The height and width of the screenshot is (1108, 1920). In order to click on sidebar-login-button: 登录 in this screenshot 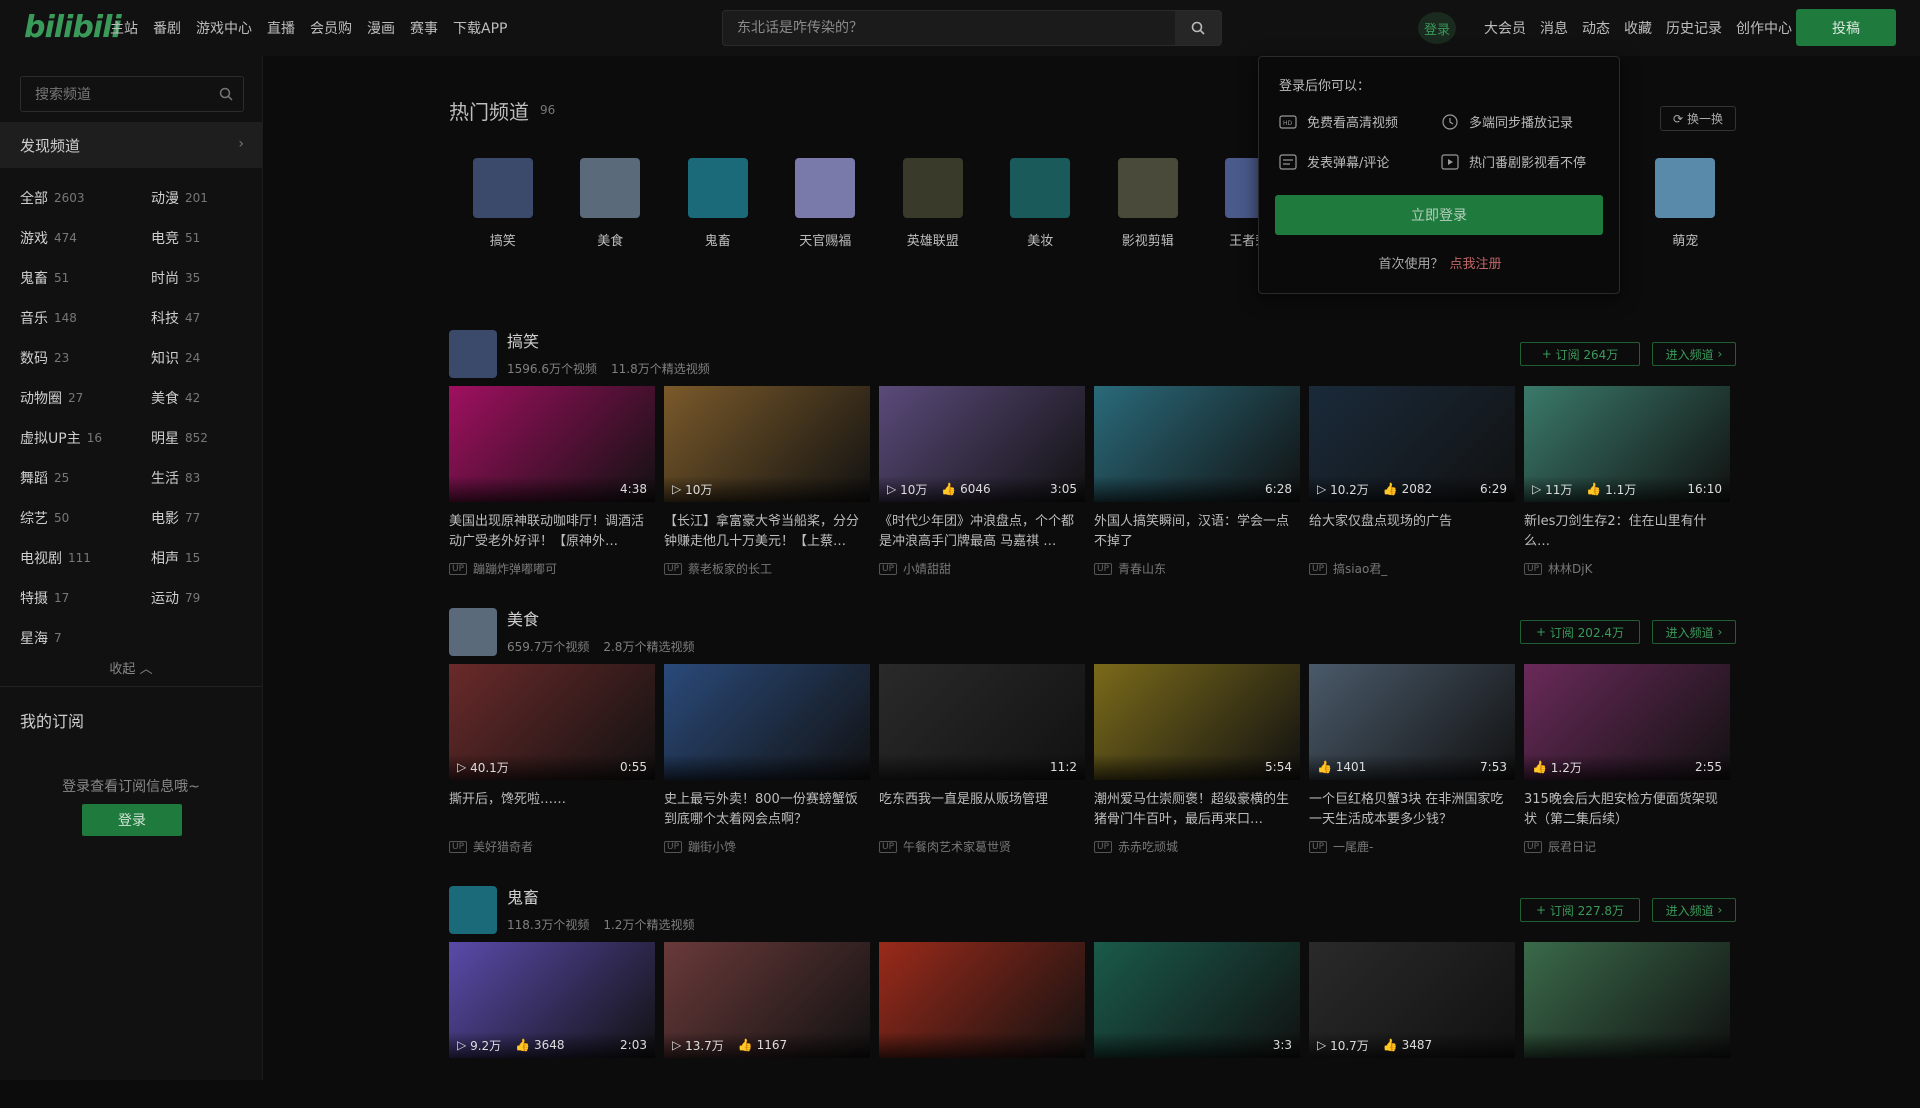, I will do `click(132, 820)`.